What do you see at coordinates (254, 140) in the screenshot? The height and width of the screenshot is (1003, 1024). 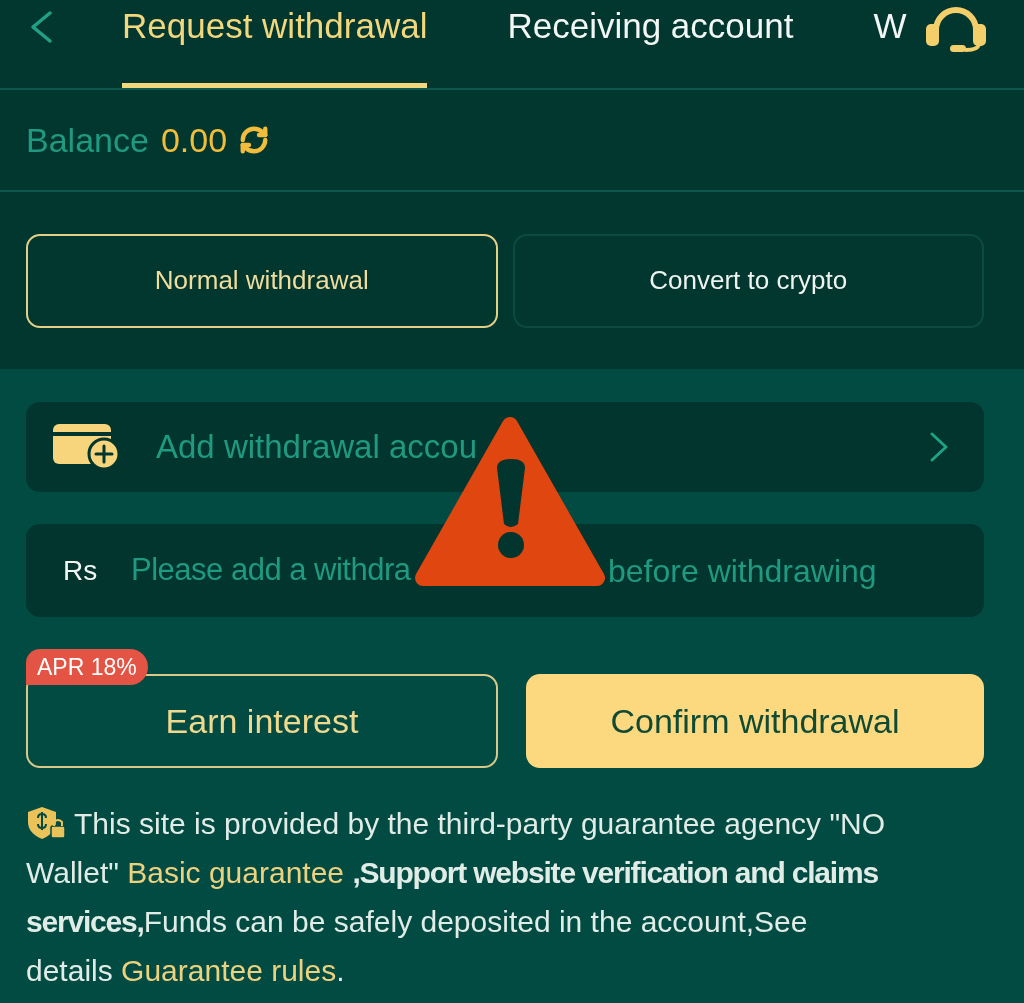 I see `refresh-icon` at bounding box center [254, 140].